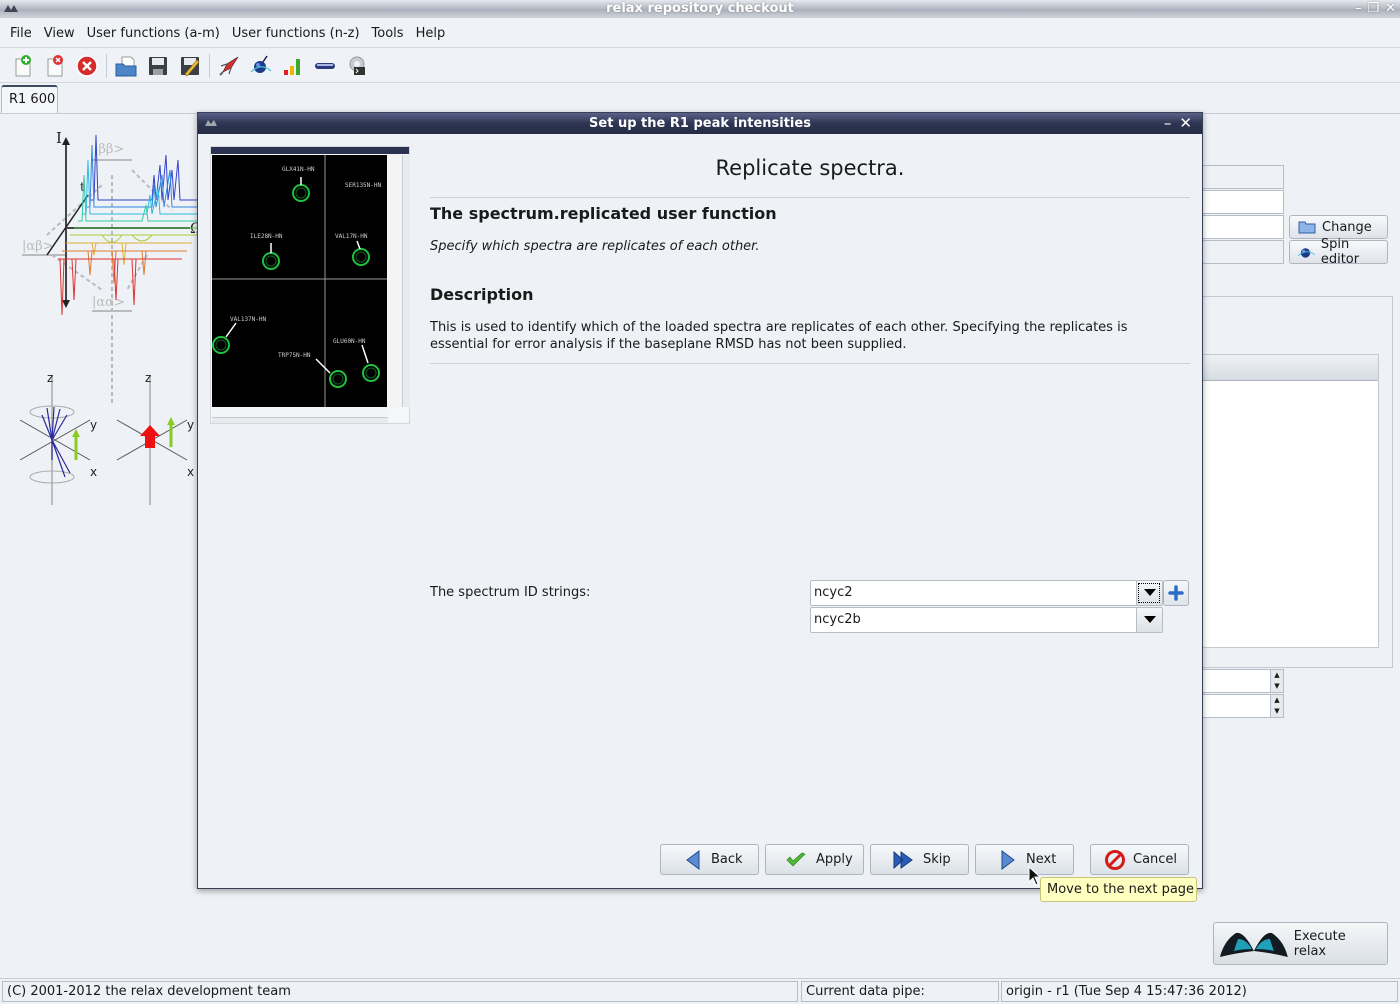 The image size is (1400, 1004). Describe the element at coordinates (1338, 252) in the screenshot. I see `spin-editor-button: Spin editor` at that location.